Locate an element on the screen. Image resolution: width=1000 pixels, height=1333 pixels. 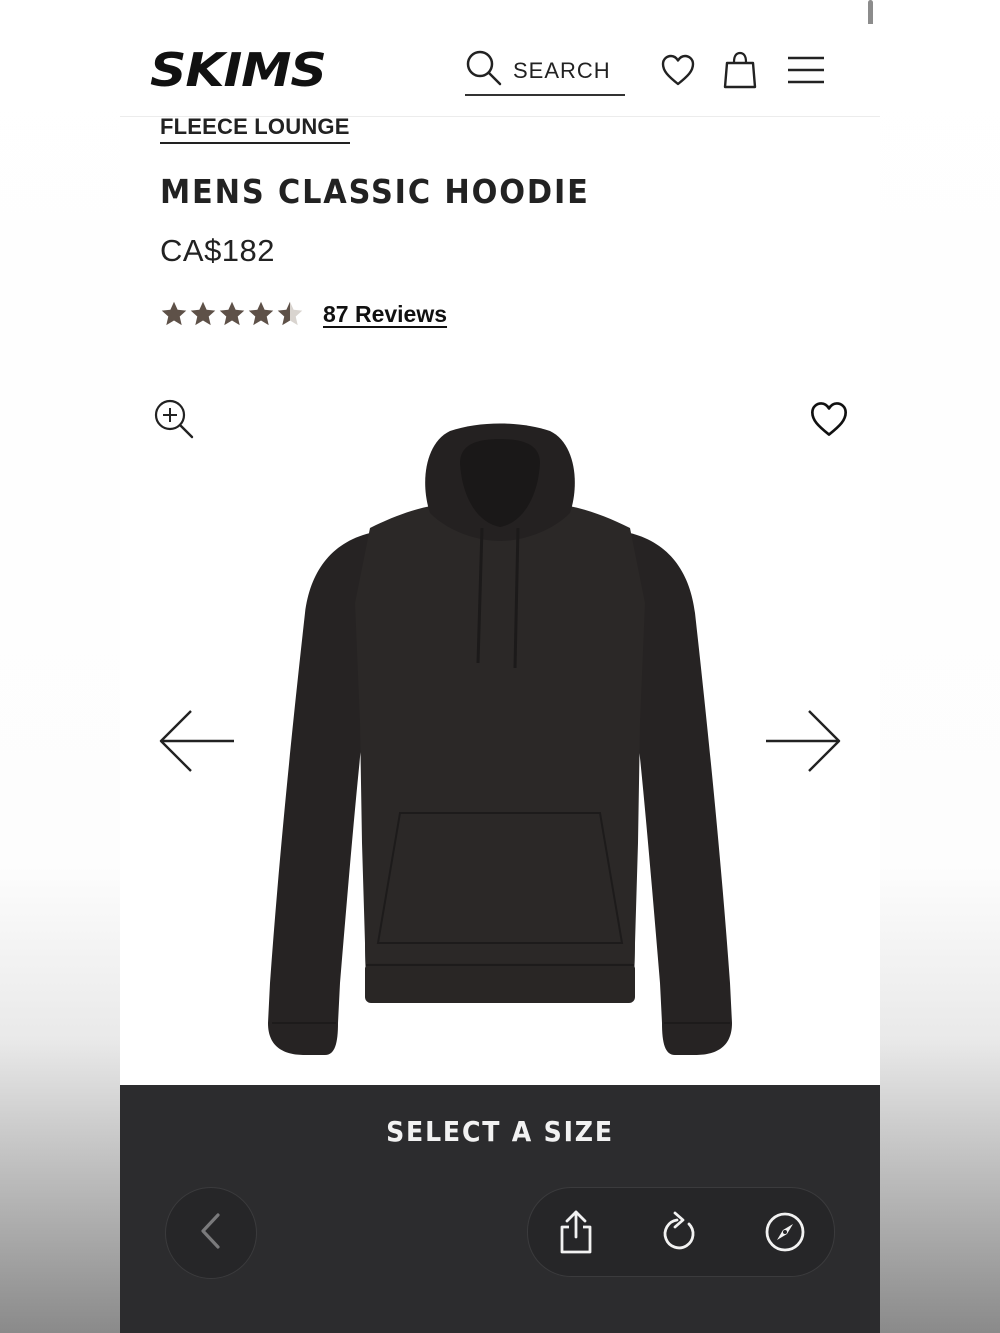
heart-icon is located at coordinates (678, 72).